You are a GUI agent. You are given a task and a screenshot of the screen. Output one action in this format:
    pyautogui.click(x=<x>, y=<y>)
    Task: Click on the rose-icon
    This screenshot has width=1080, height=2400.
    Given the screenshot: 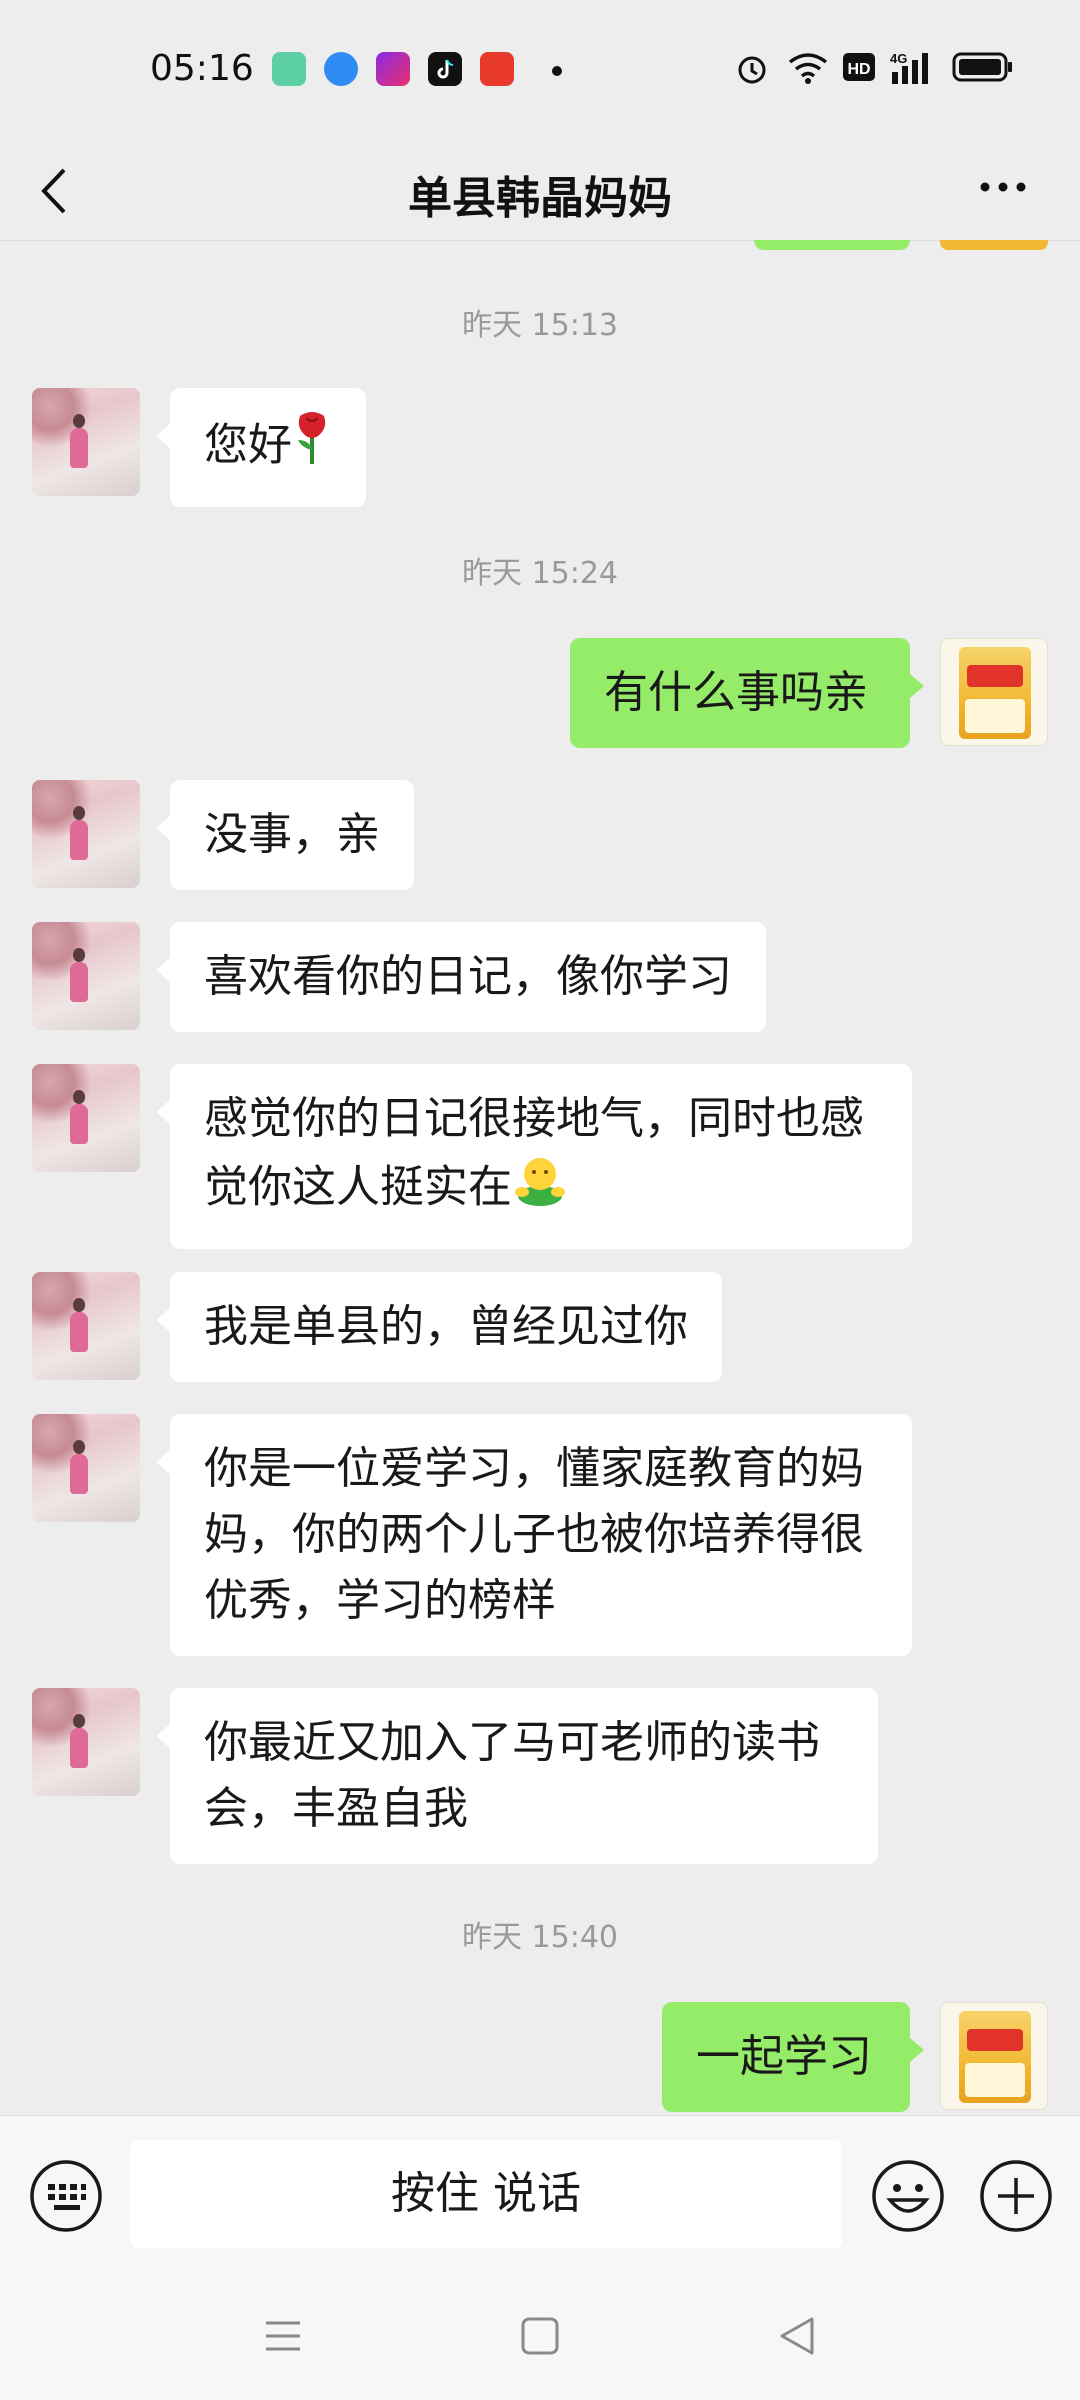 What is the action you would take?
    pyautogui.click(x=312, y=447)
    